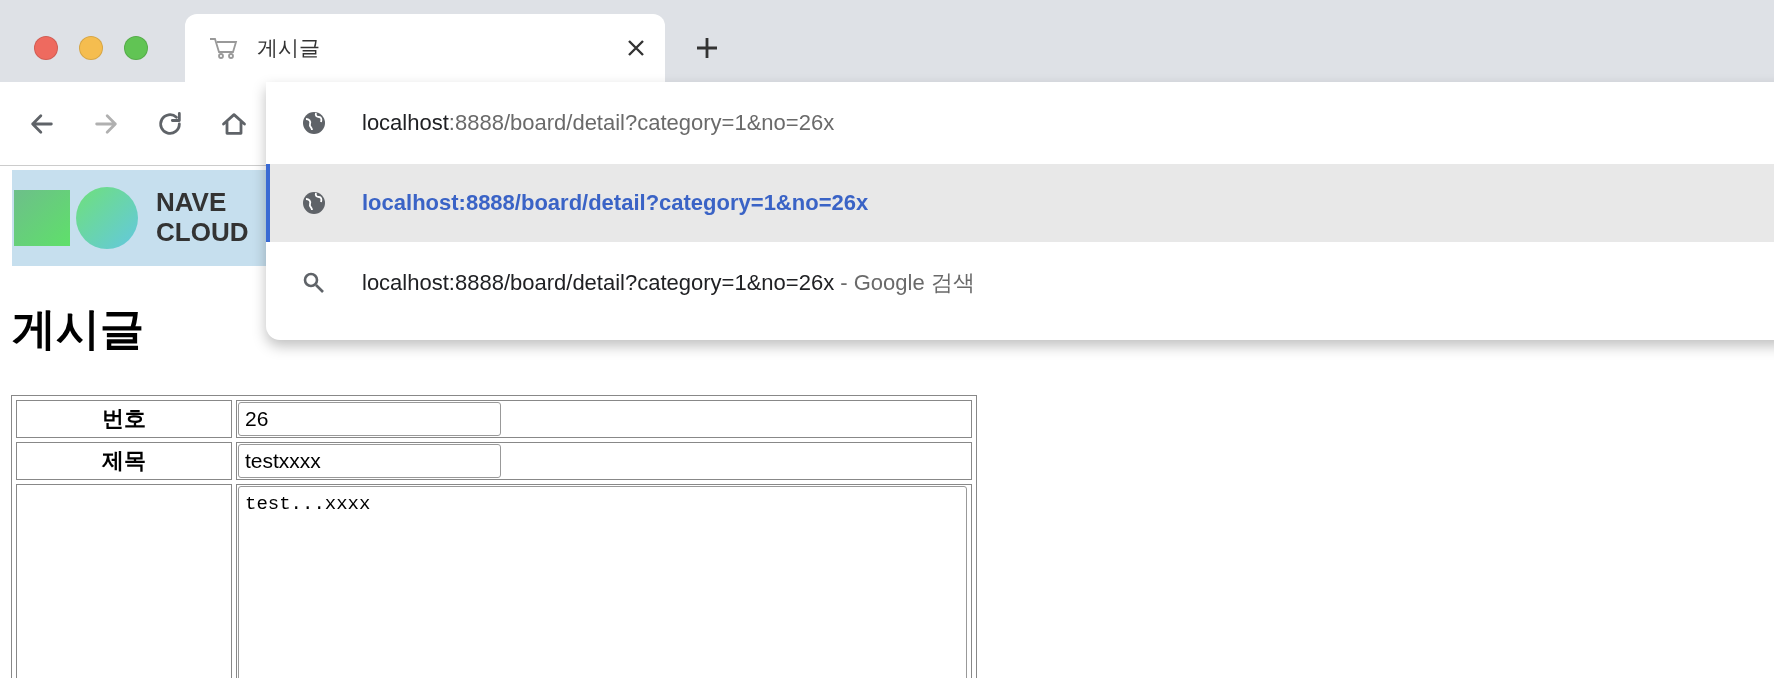 The image size is (1774, 678). I want to click on field-label: 번호, so click(124, 419).